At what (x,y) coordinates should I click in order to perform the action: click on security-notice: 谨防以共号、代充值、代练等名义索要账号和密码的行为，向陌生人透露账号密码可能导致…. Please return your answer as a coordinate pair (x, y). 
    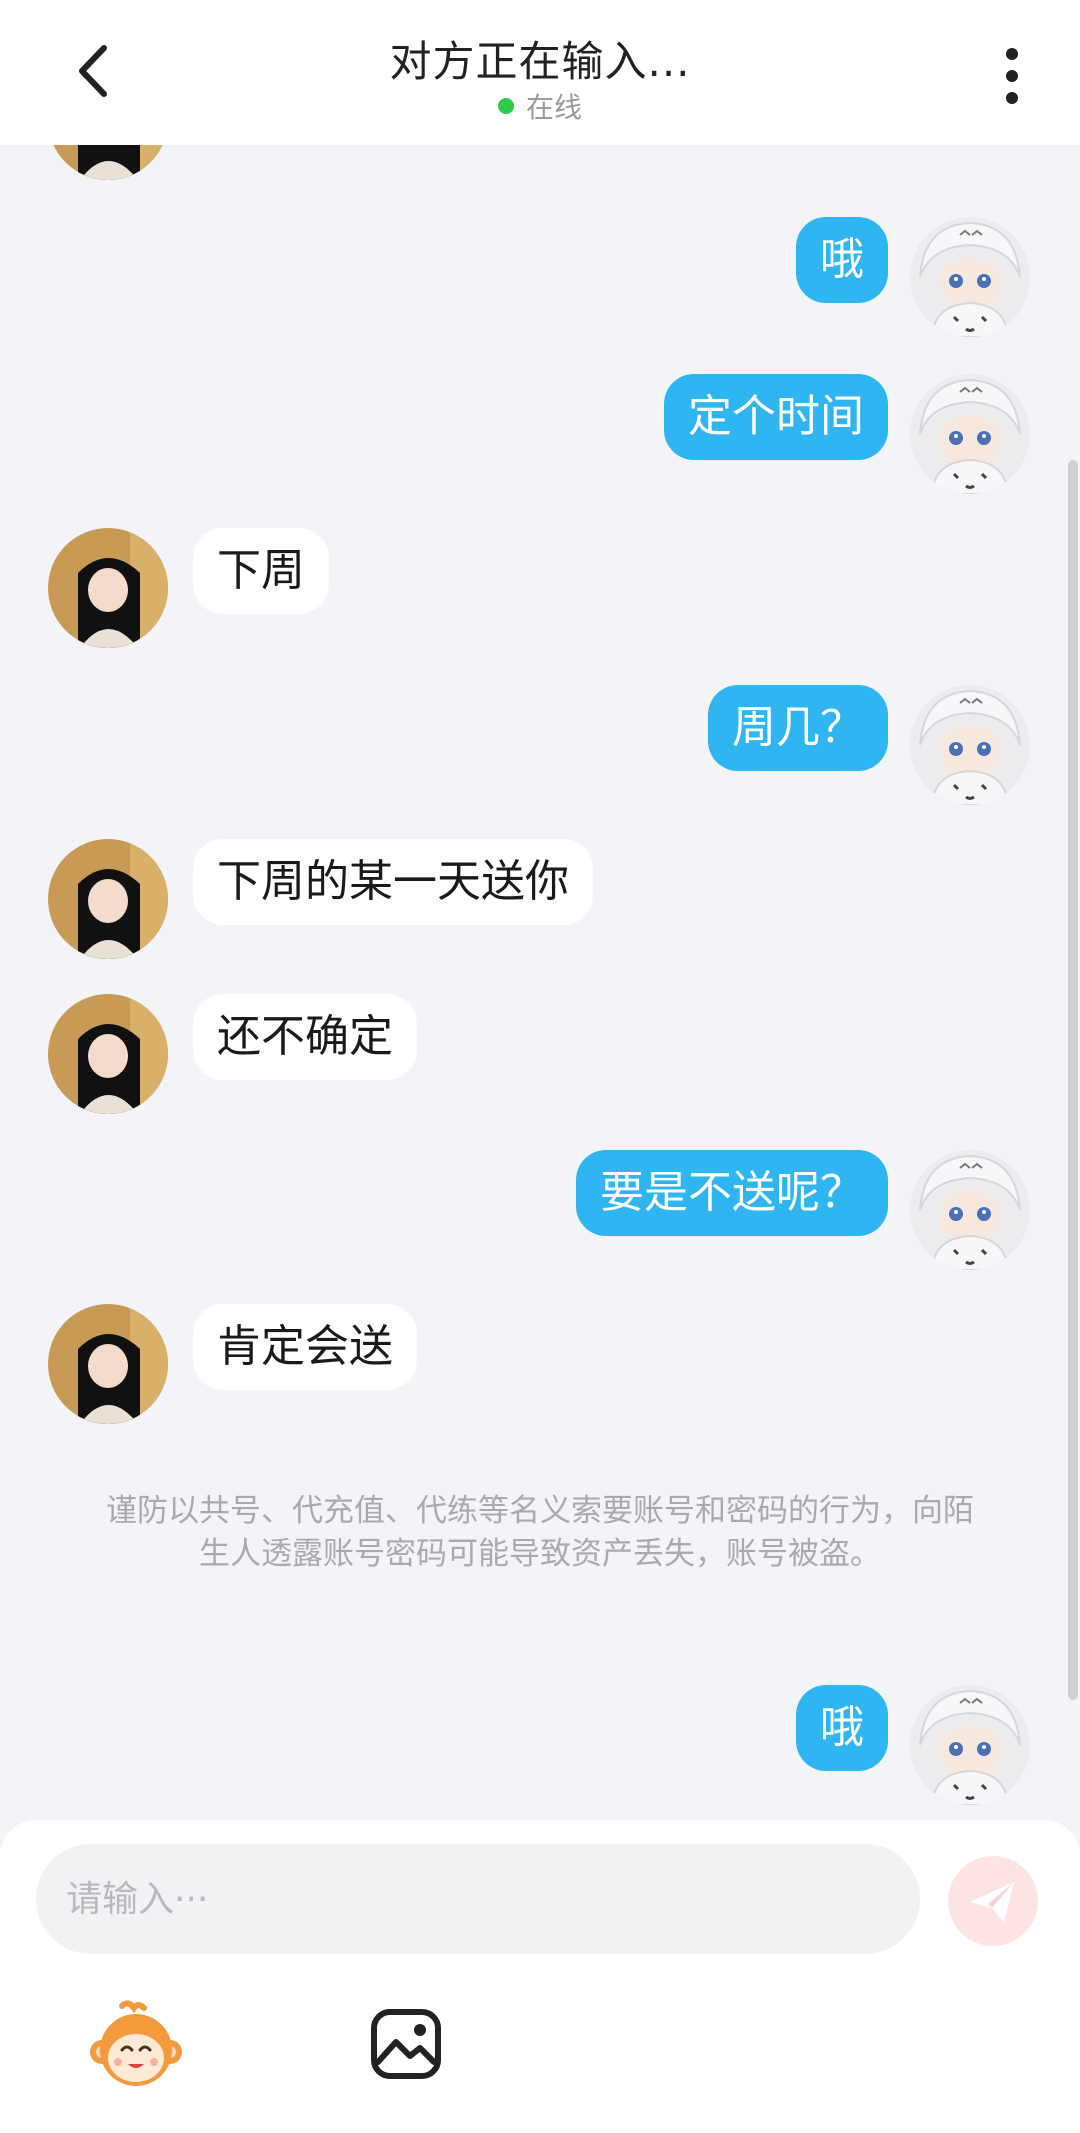
    Looking at the image, I should click on (540, 1532).